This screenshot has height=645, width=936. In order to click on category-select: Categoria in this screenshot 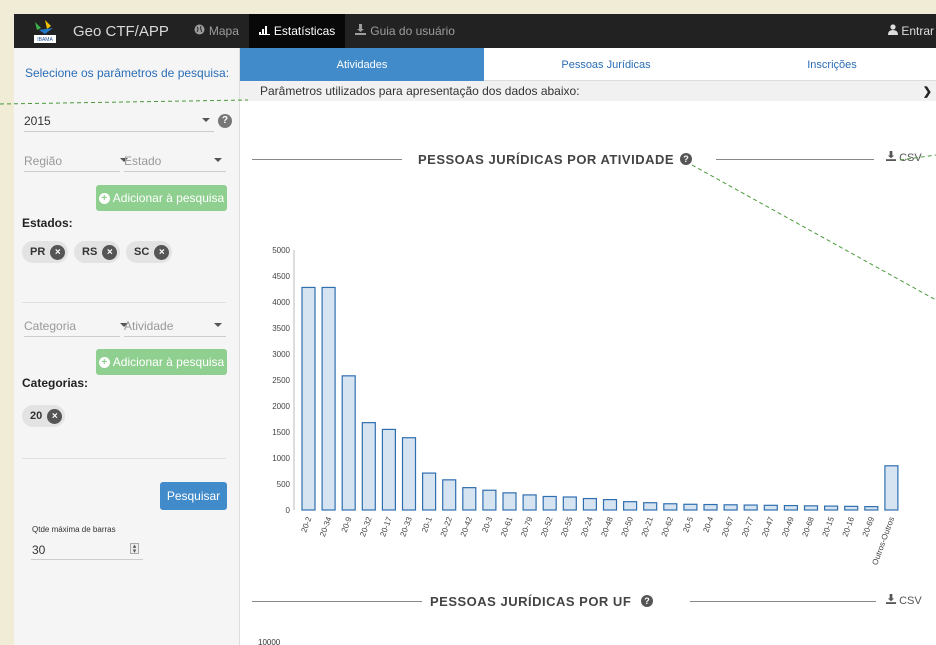, I will do `click(76, 326)`.